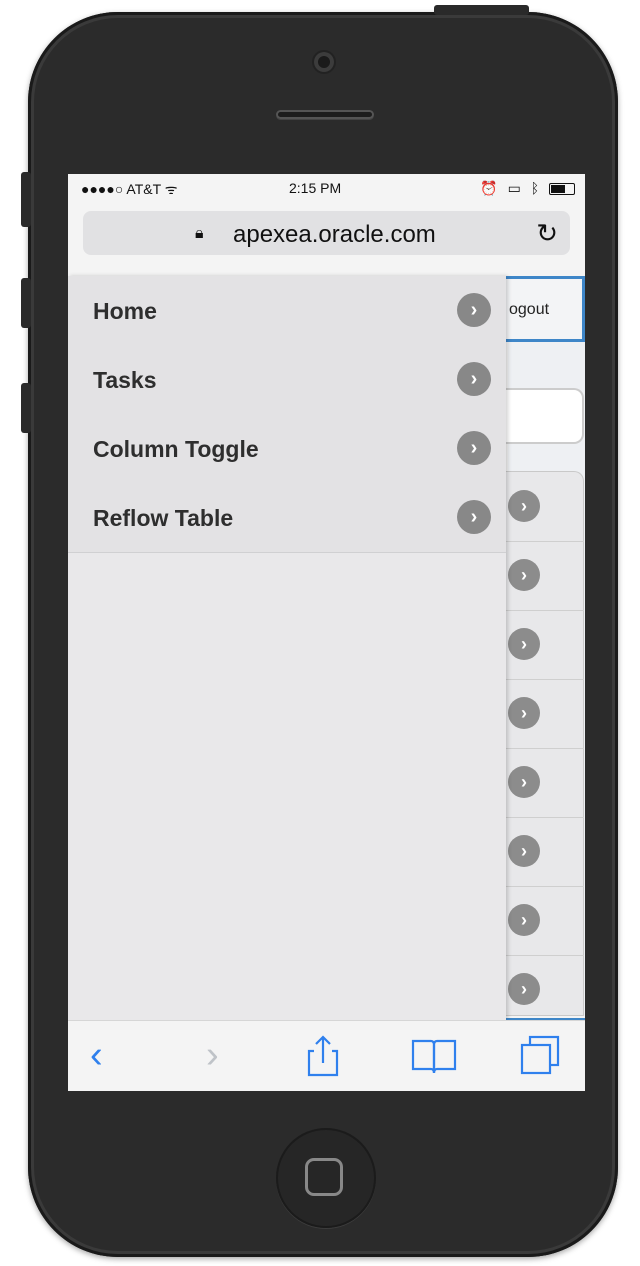 This screenshot has width=640, height=1266. I want to click on share-icon, so click(323, 1055).